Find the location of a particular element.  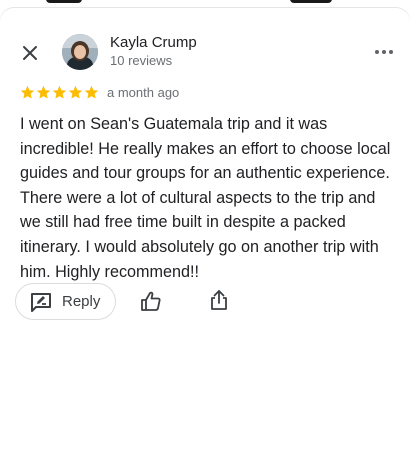

review-time: a month ago is located at coordinates (143, 92).